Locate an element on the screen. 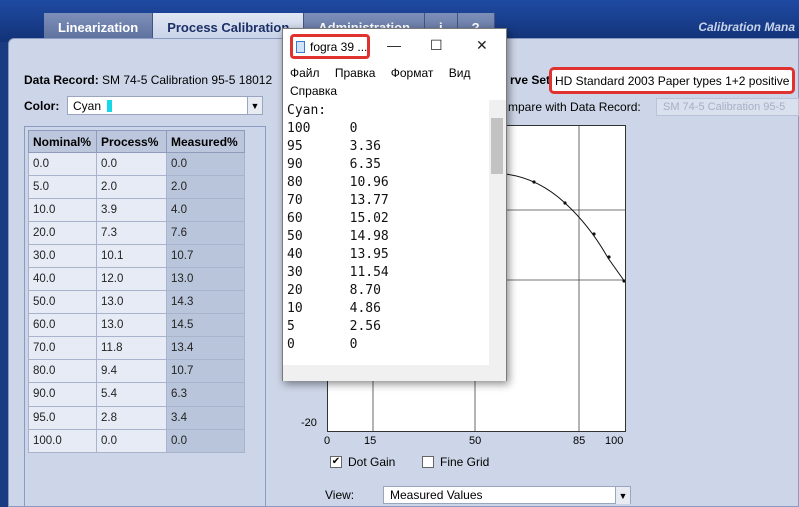 The width and height of the screenshot is (799, 507). process-cell: 7.3 is located at coordinates (131, 233).